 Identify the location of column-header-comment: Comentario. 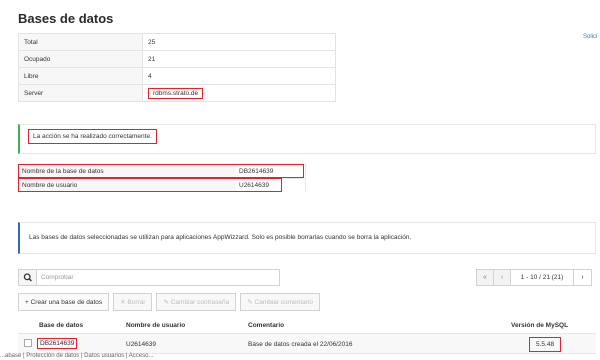
(266, 326).